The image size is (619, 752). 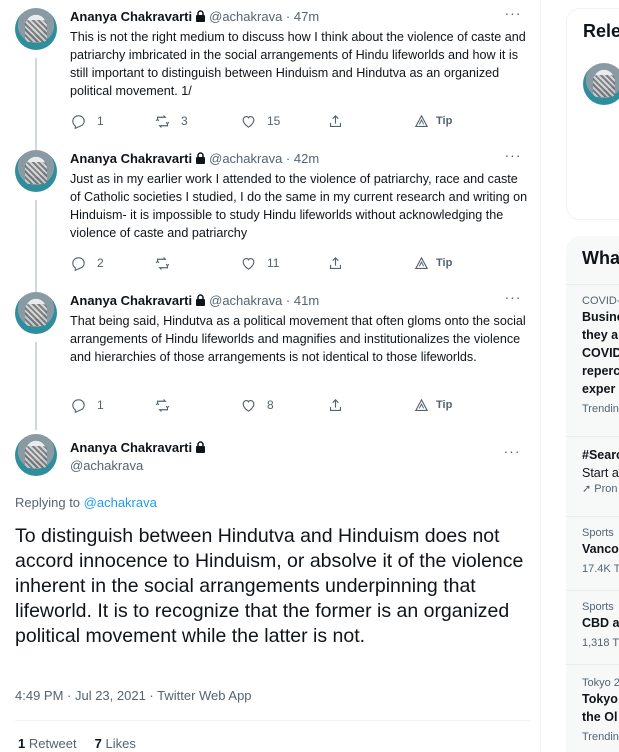 I want to click on relevant-people-title: Rele, so click(x=601, y=31).